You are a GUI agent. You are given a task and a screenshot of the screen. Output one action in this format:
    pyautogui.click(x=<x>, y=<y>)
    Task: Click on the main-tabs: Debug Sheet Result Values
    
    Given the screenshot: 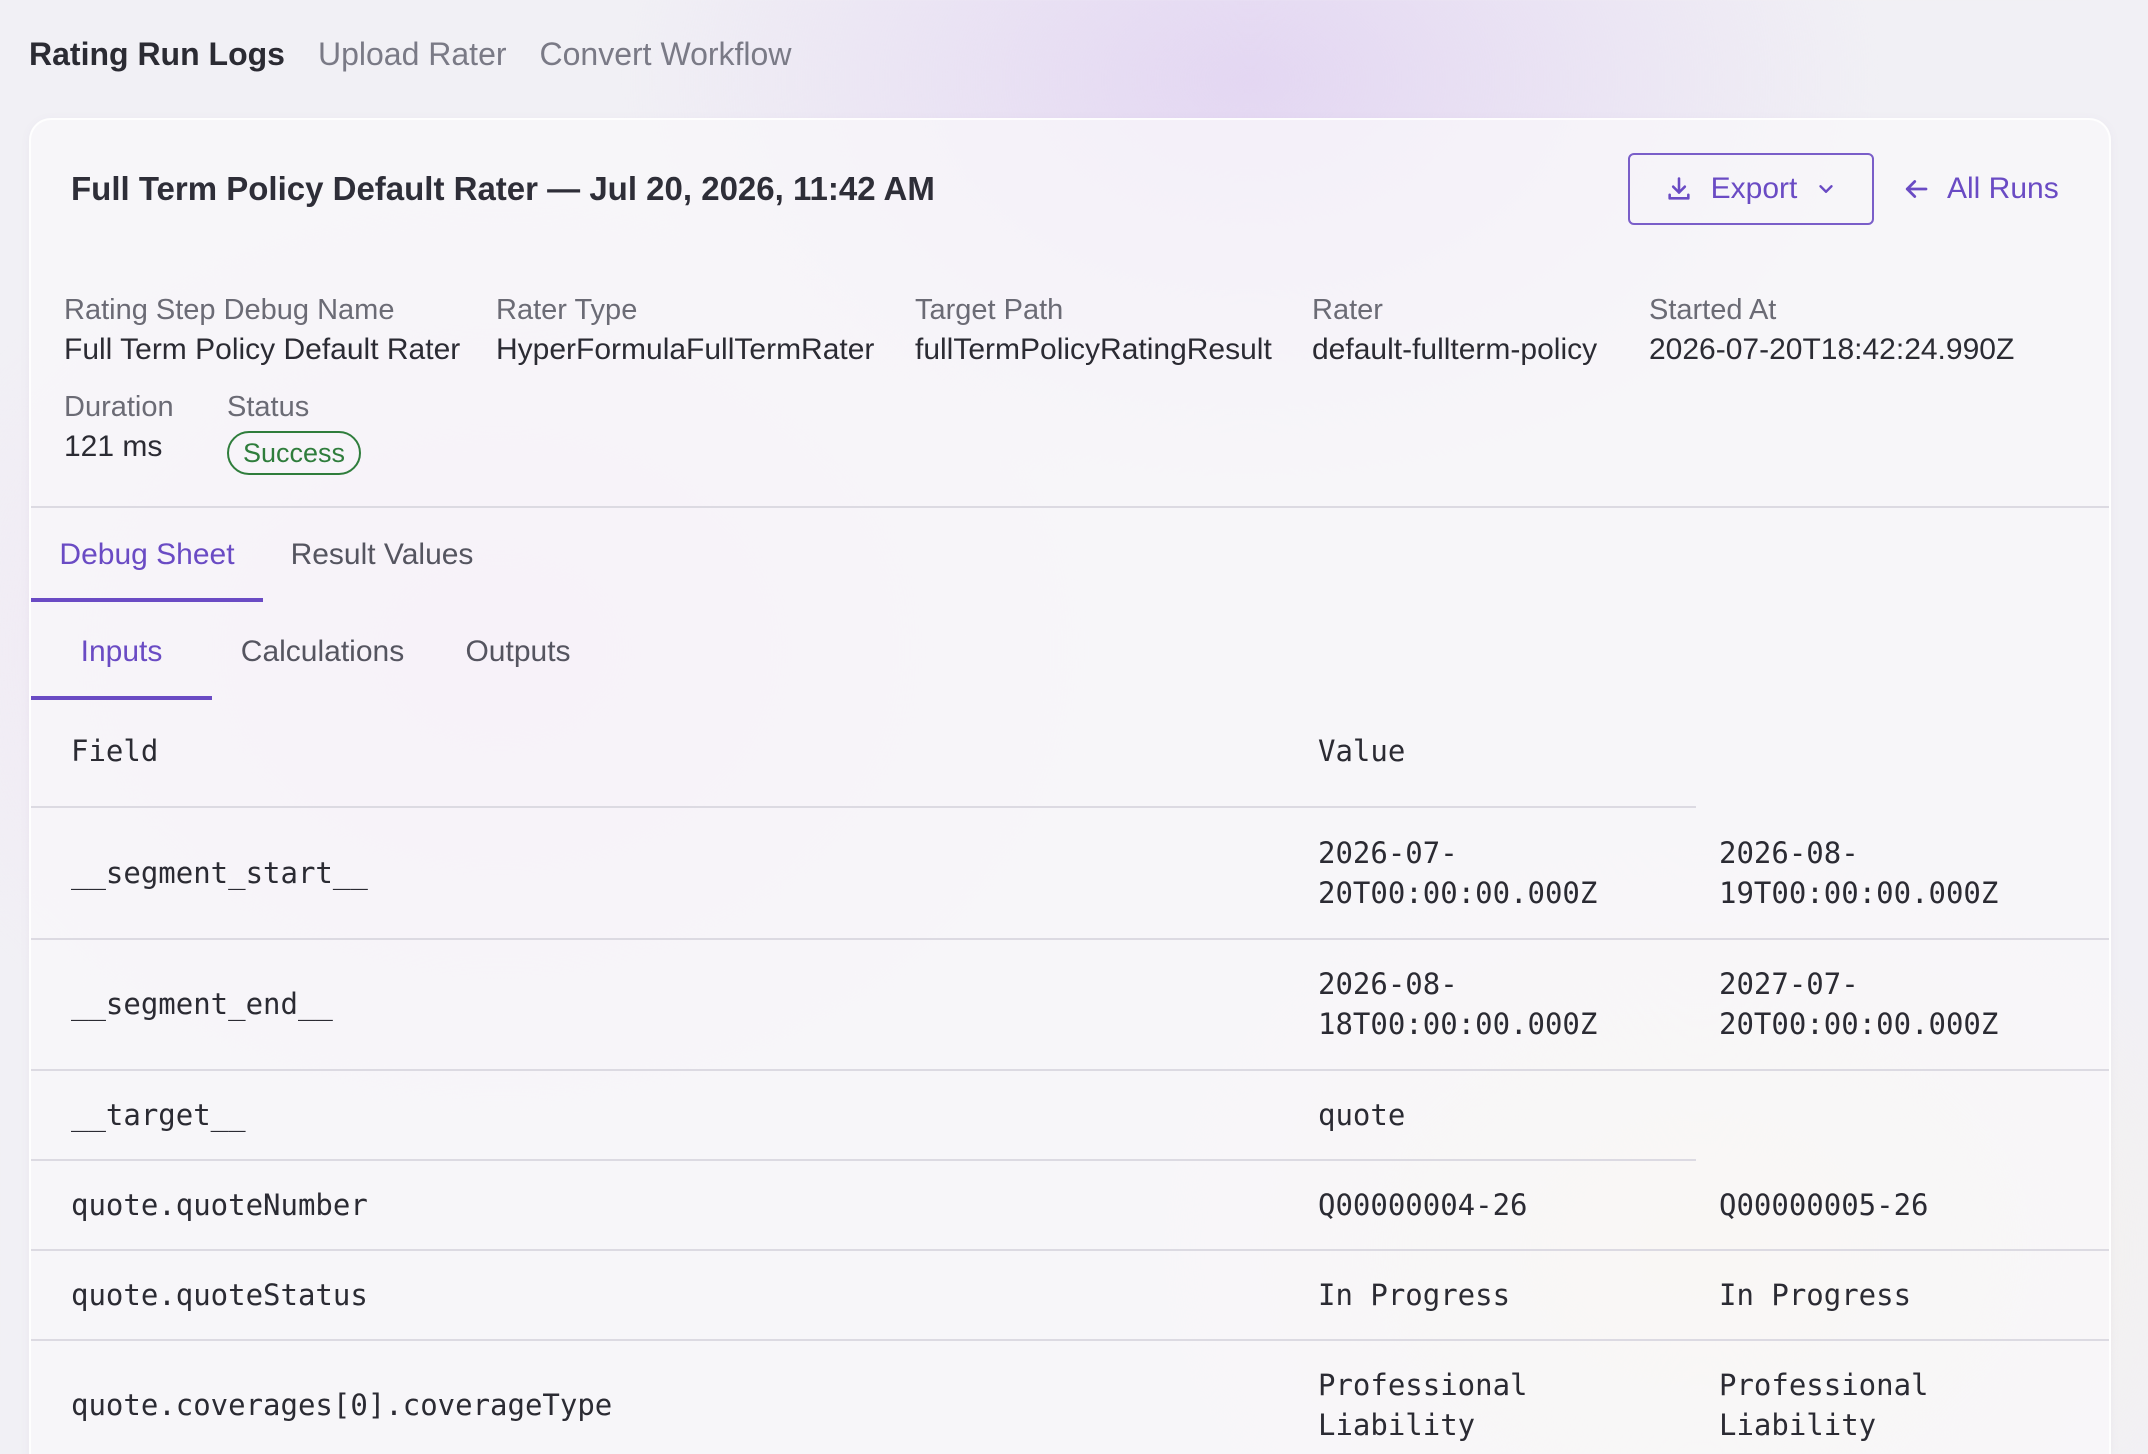 What is the action you would take?
    pyautogui.click(x=266, y=555)
    